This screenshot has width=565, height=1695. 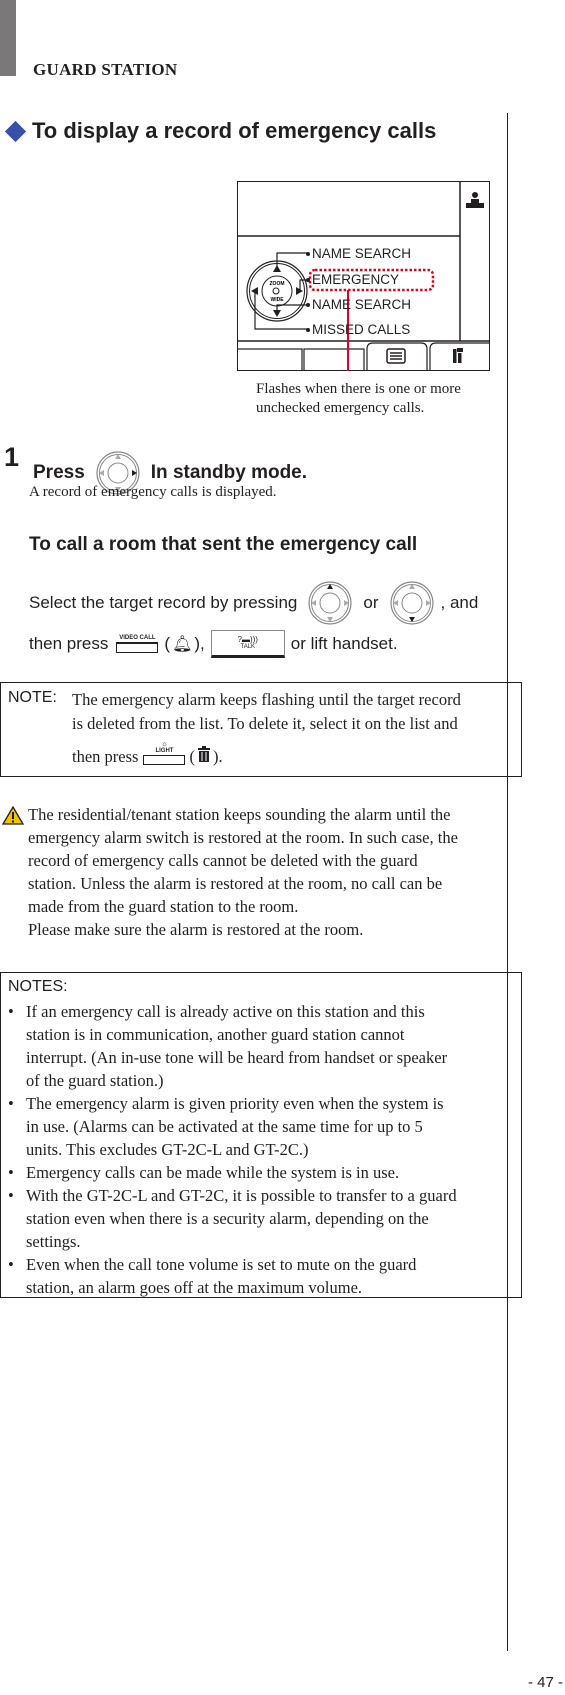 What do you see at coordinates (358, 329) in the screenshot?
I see `menu-item-missed-calls: MISSED CALLS` at bounding box center [358, 329].